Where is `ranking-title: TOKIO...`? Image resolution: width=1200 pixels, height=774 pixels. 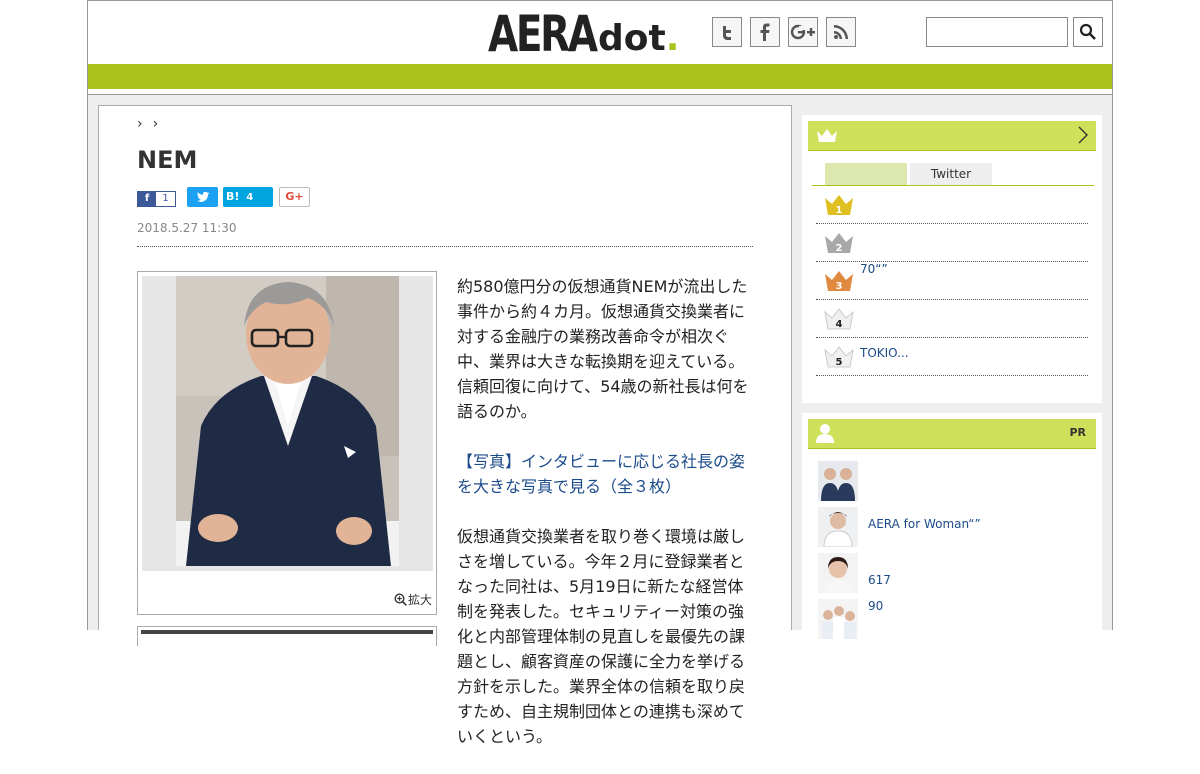
ranking-title: TOKIO... is located at coordinates (884, 353).